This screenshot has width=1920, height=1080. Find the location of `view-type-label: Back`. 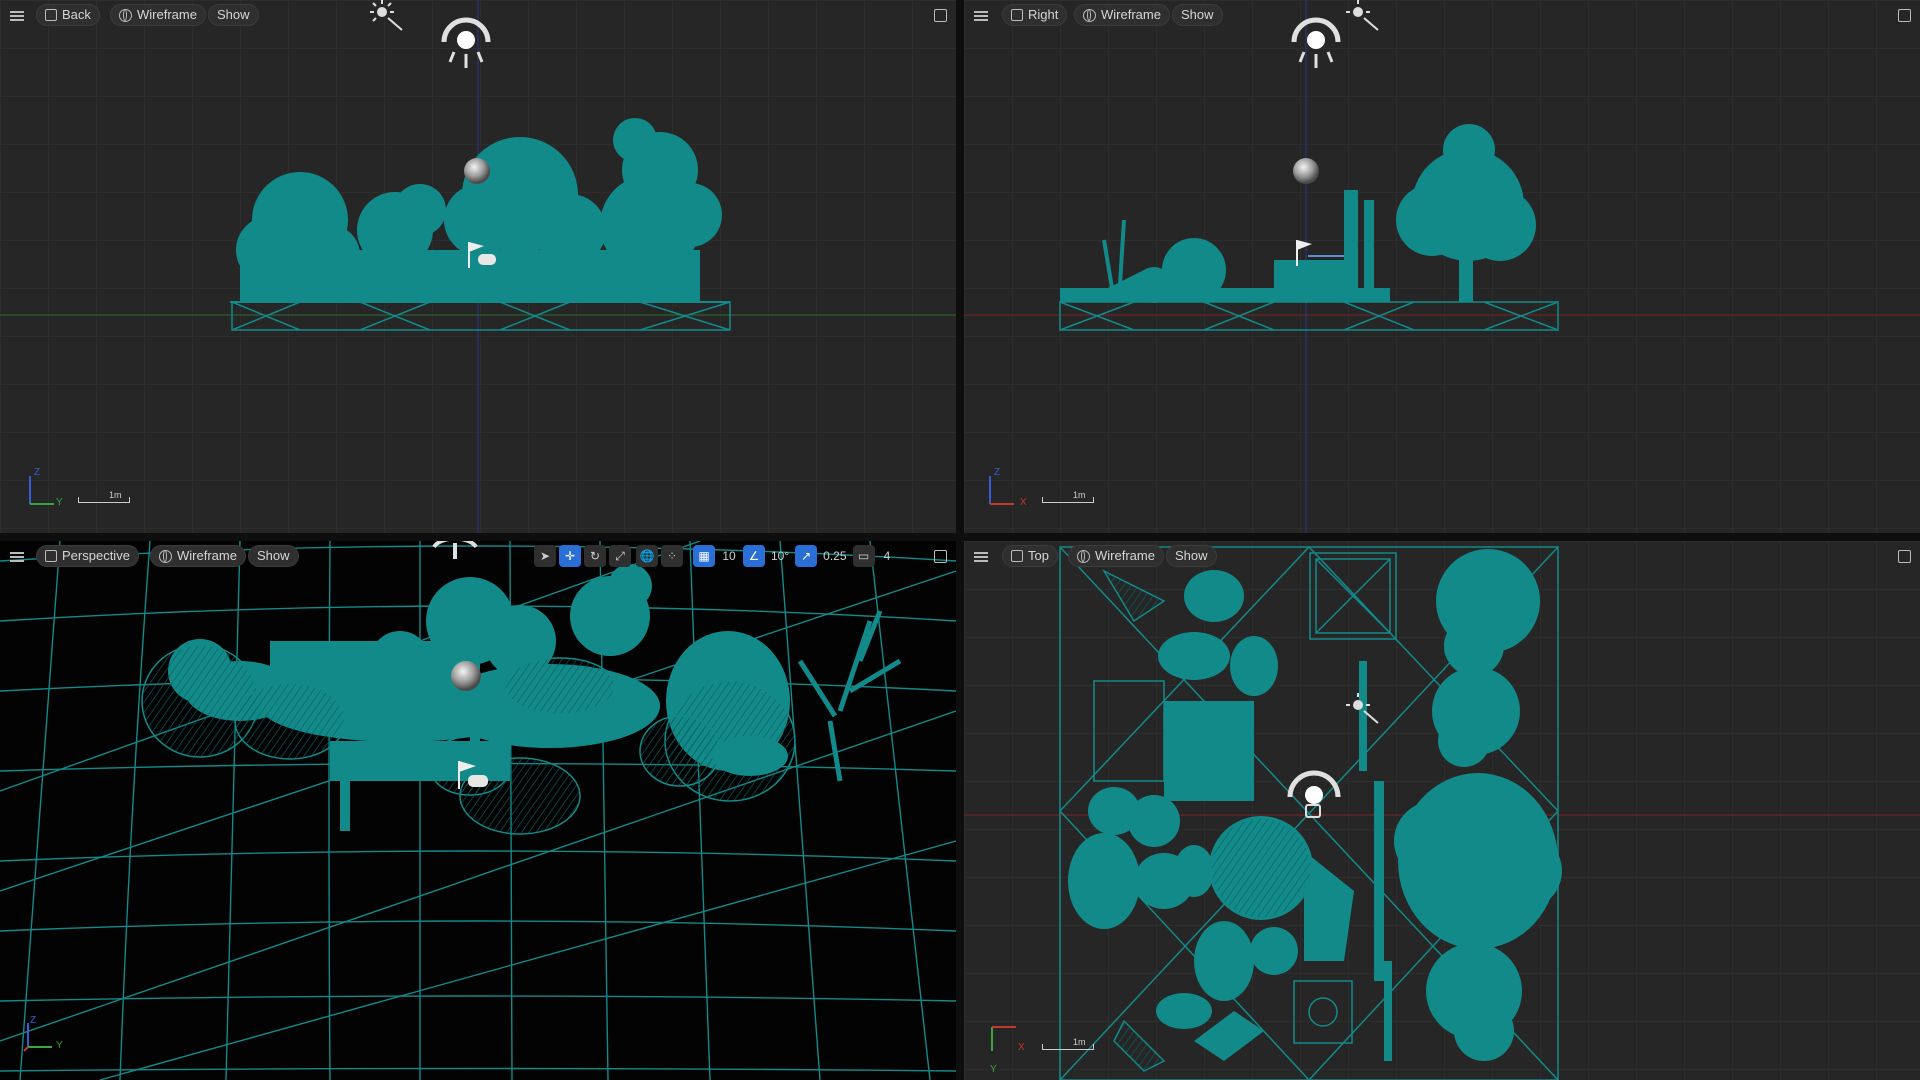

view-type-label: Back is located at coordinates (76, 14).